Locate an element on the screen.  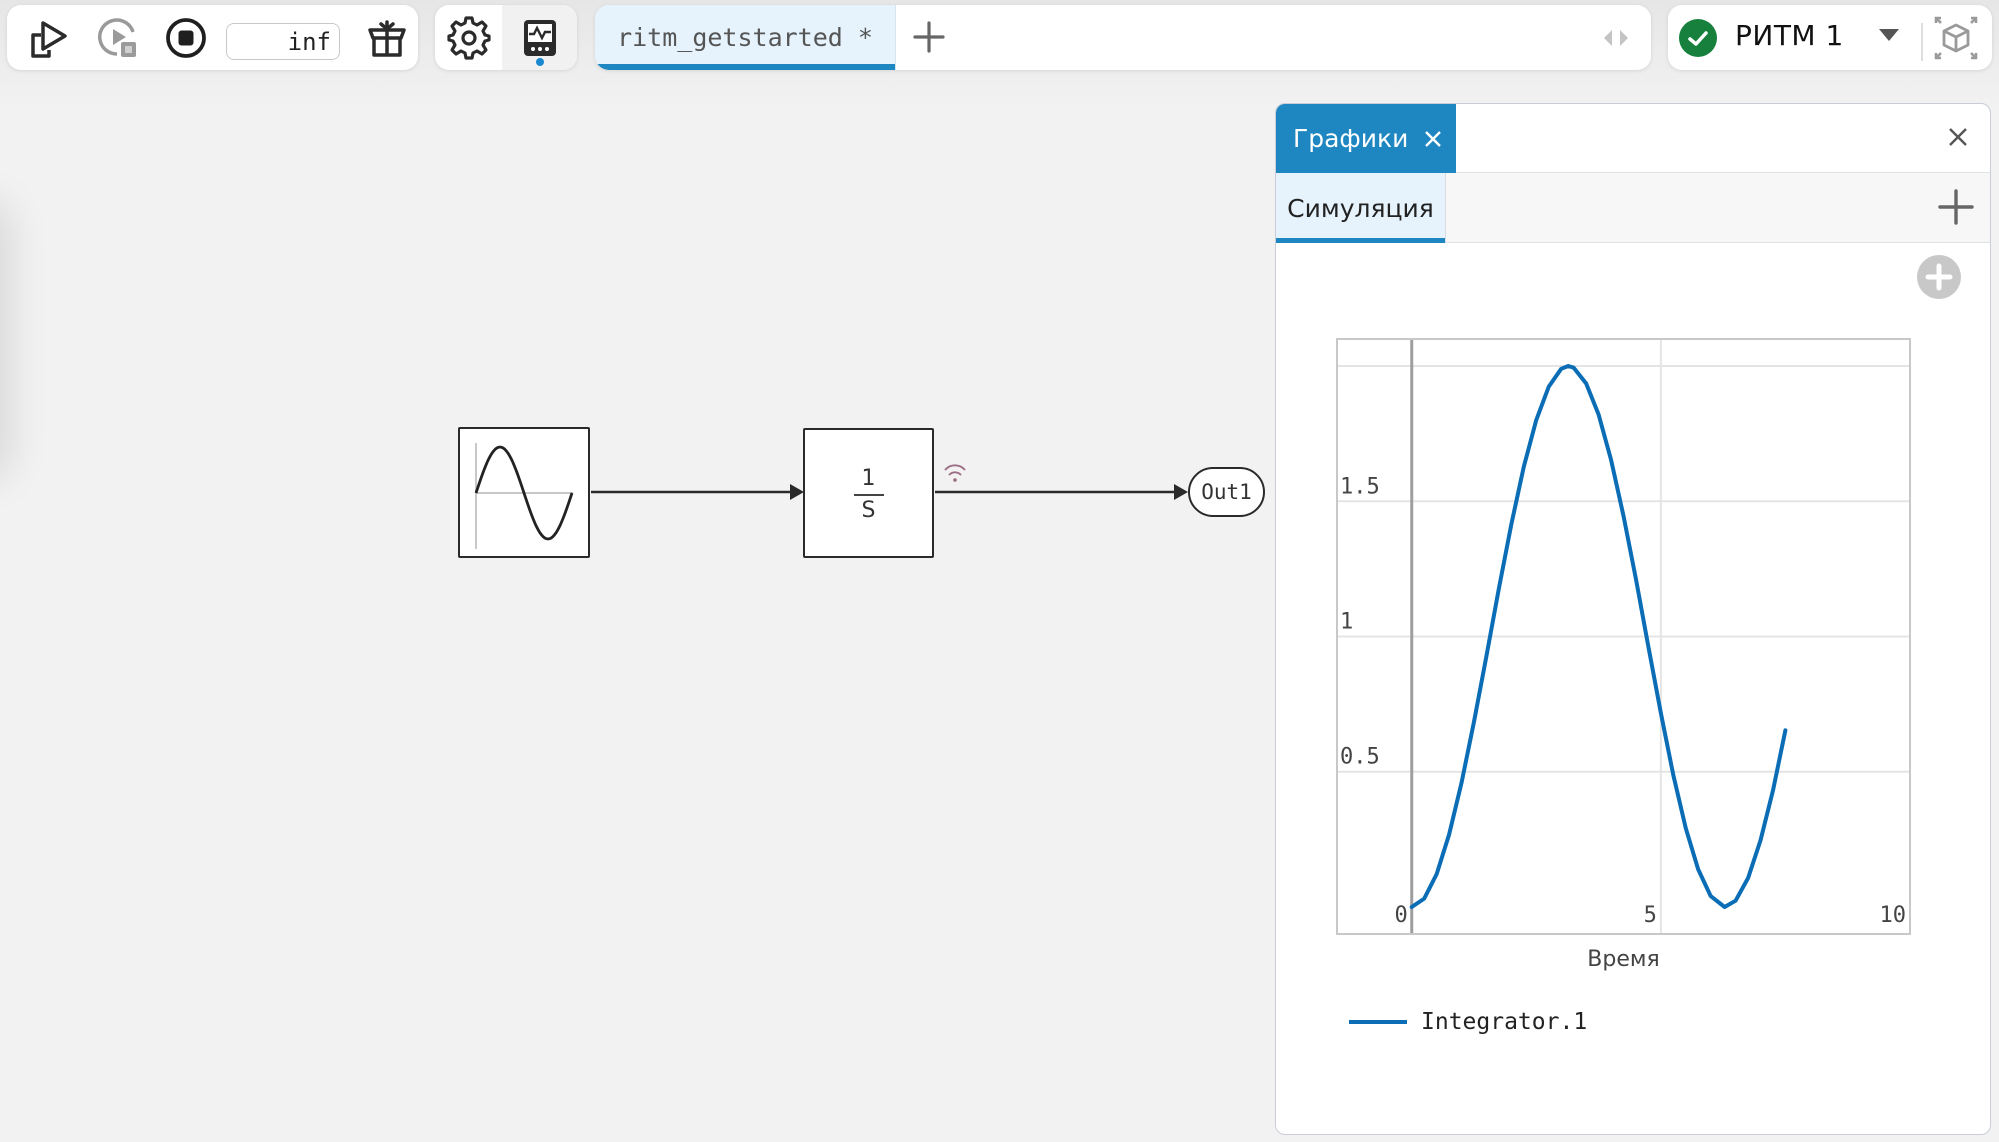
x-tick-label: 5 is located at coordinates (1650, 915).